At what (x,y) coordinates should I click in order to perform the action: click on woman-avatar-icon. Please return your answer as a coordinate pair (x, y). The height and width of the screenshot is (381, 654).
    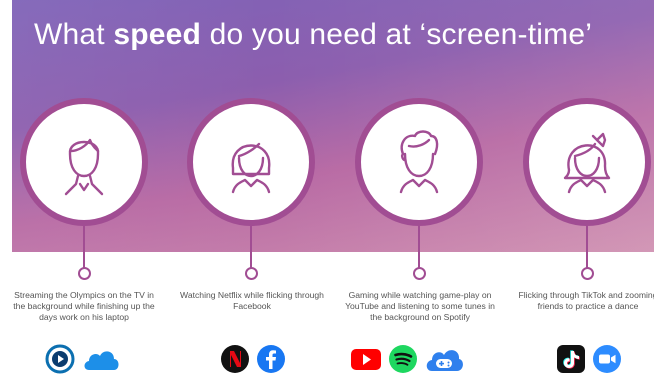
    Looking at the image, I should click on (251, 168).